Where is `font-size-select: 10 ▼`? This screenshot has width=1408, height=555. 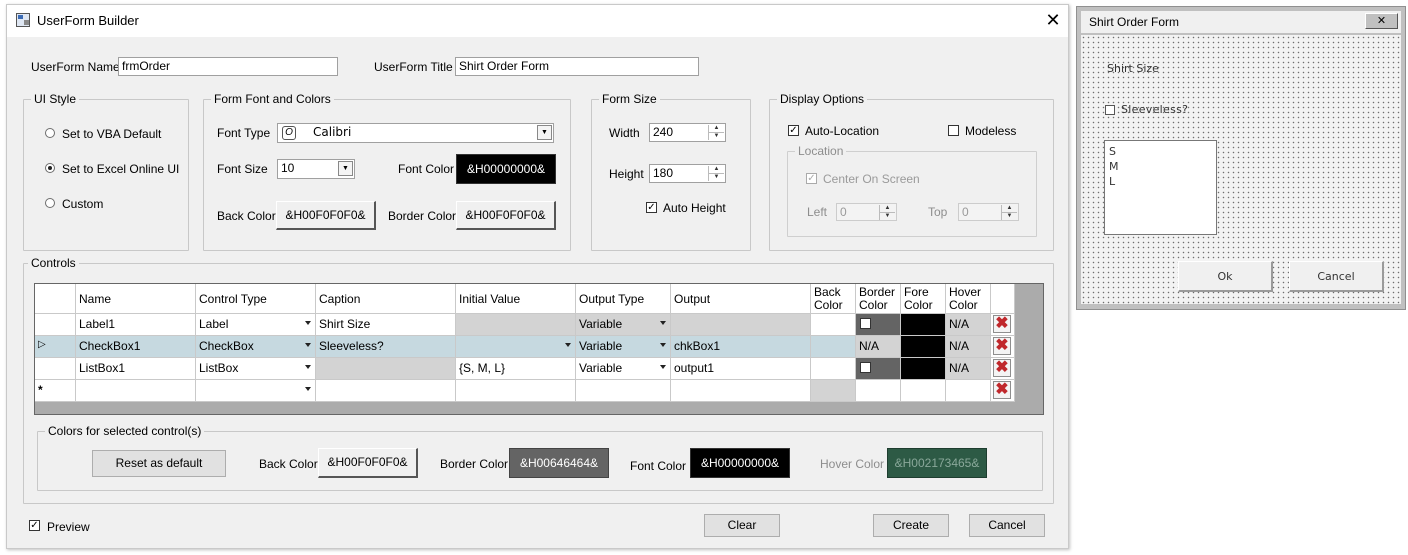 font-size-select: 10 ▼ is located at coordinates (316, 169).